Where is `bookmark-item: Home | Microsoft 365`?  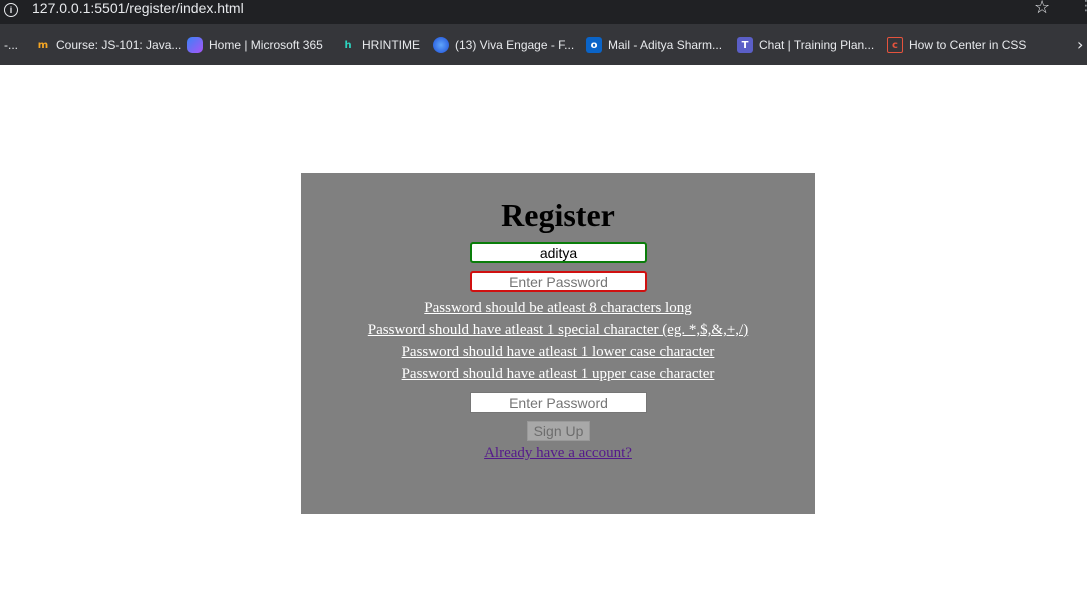
bookmark-item: Home | Microsoft 365 is located at coordinates (255, 45).